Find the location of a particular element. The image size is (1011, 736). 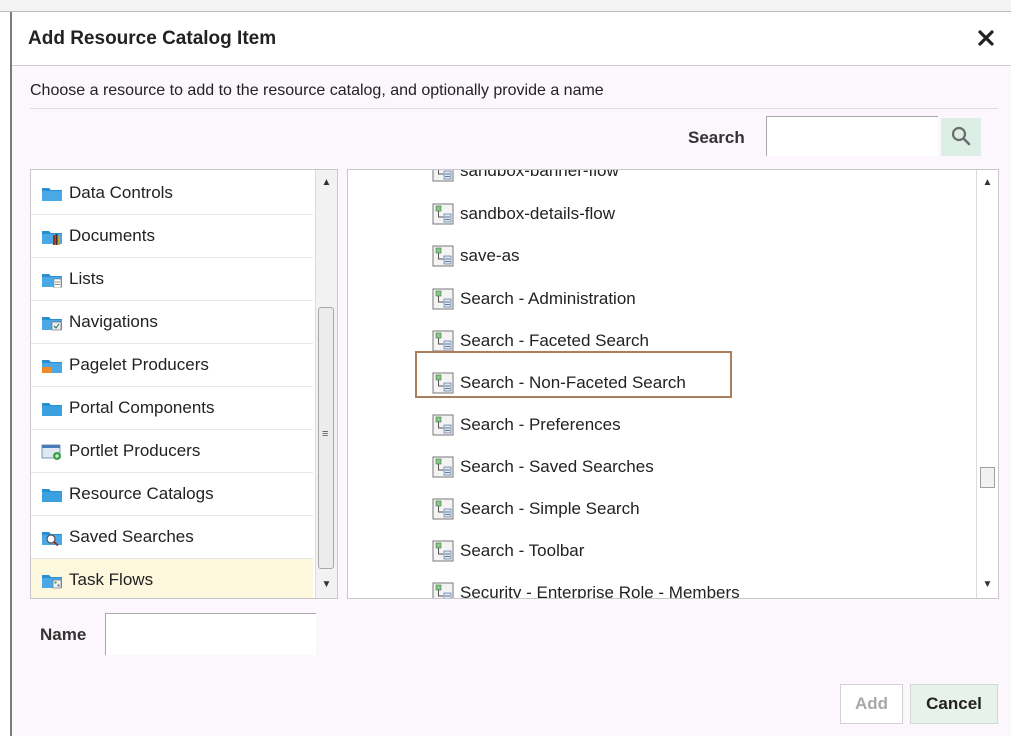

search-input is located at coordinates (852, 136).